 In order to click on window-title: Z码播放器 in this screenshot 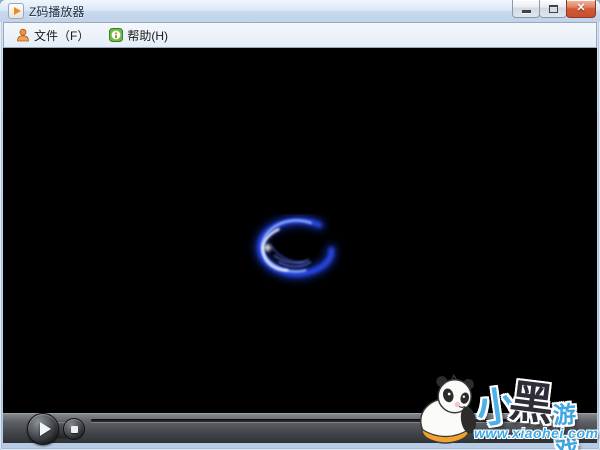, I will do `click(57, 11)`.